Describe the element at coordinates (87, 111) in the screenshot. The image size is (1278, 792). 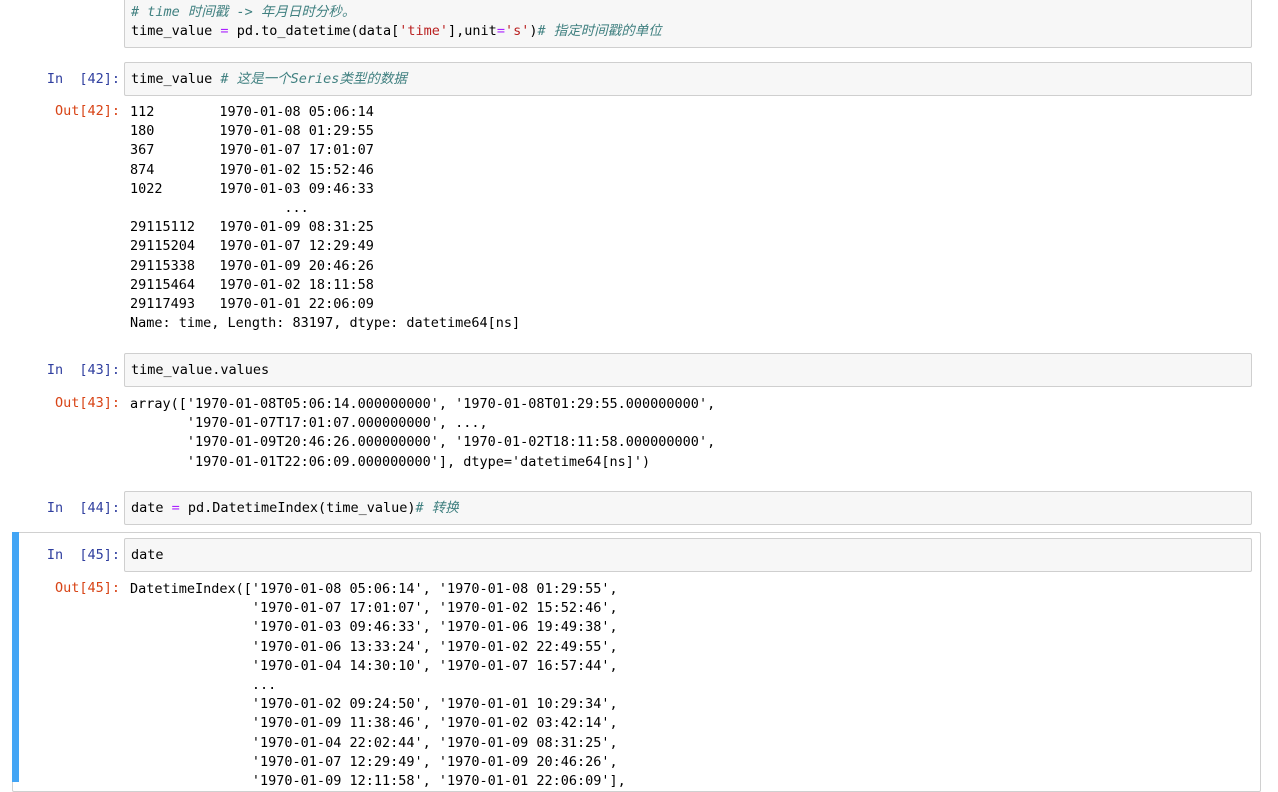
I see `out-prompt: Out[42]:` at that location.